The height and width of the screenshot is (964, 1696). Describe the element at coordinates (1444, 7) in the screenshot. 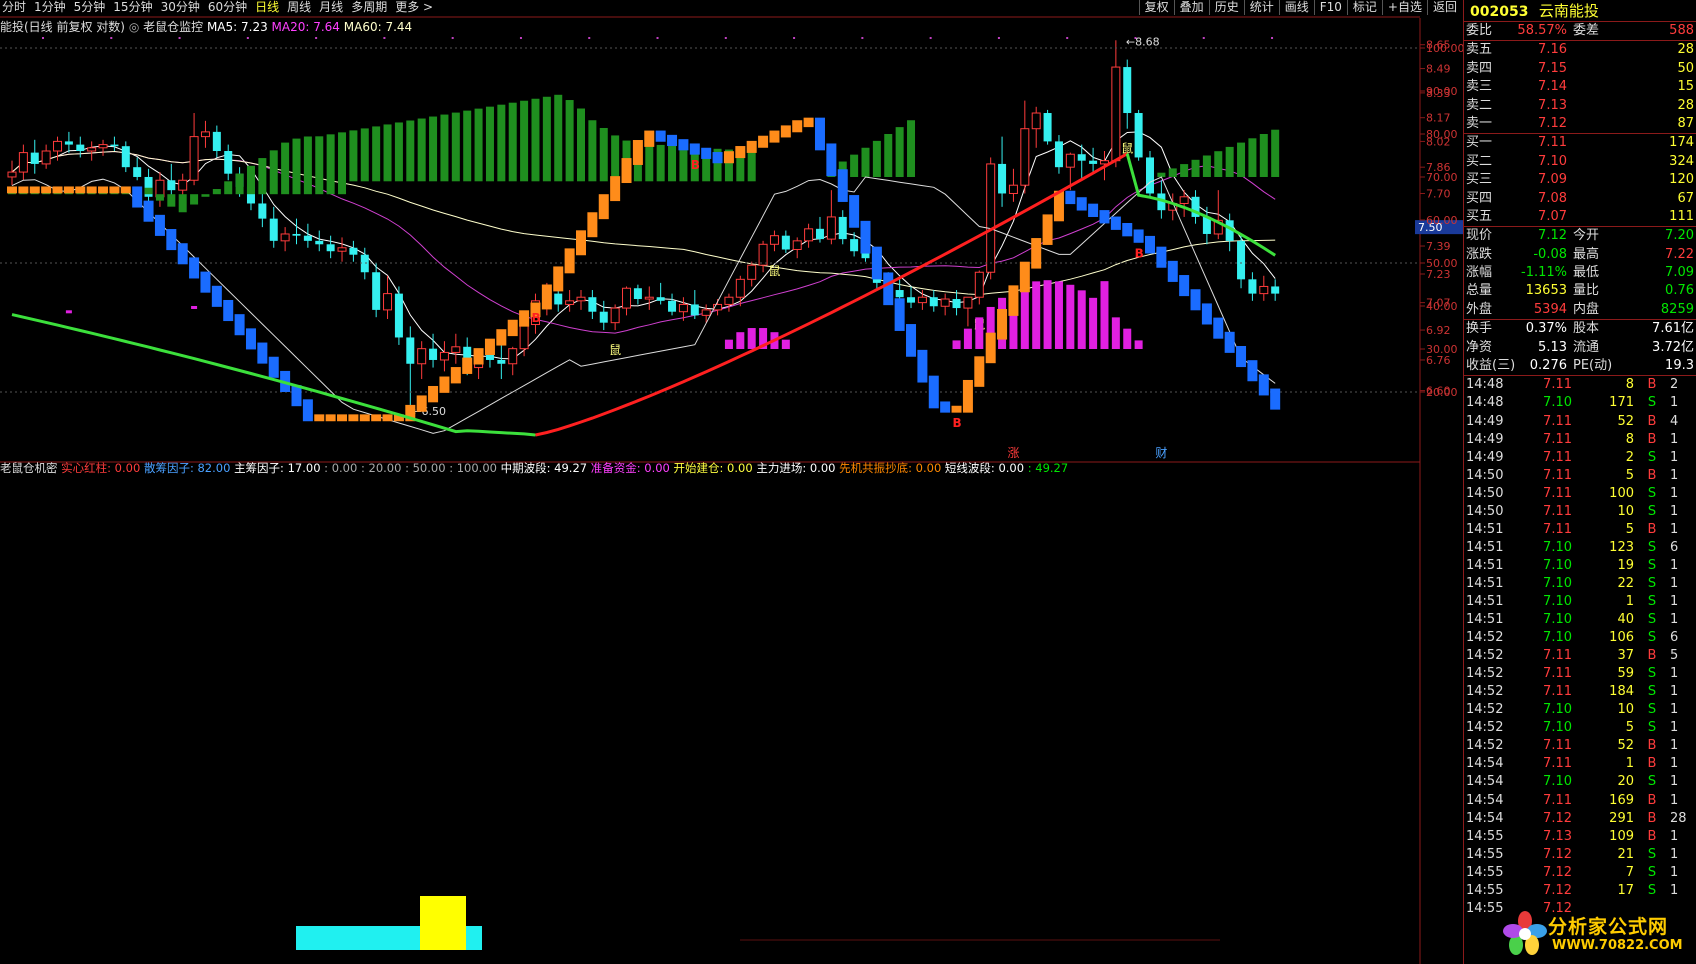

I see `tool-button: 返回` at that location.